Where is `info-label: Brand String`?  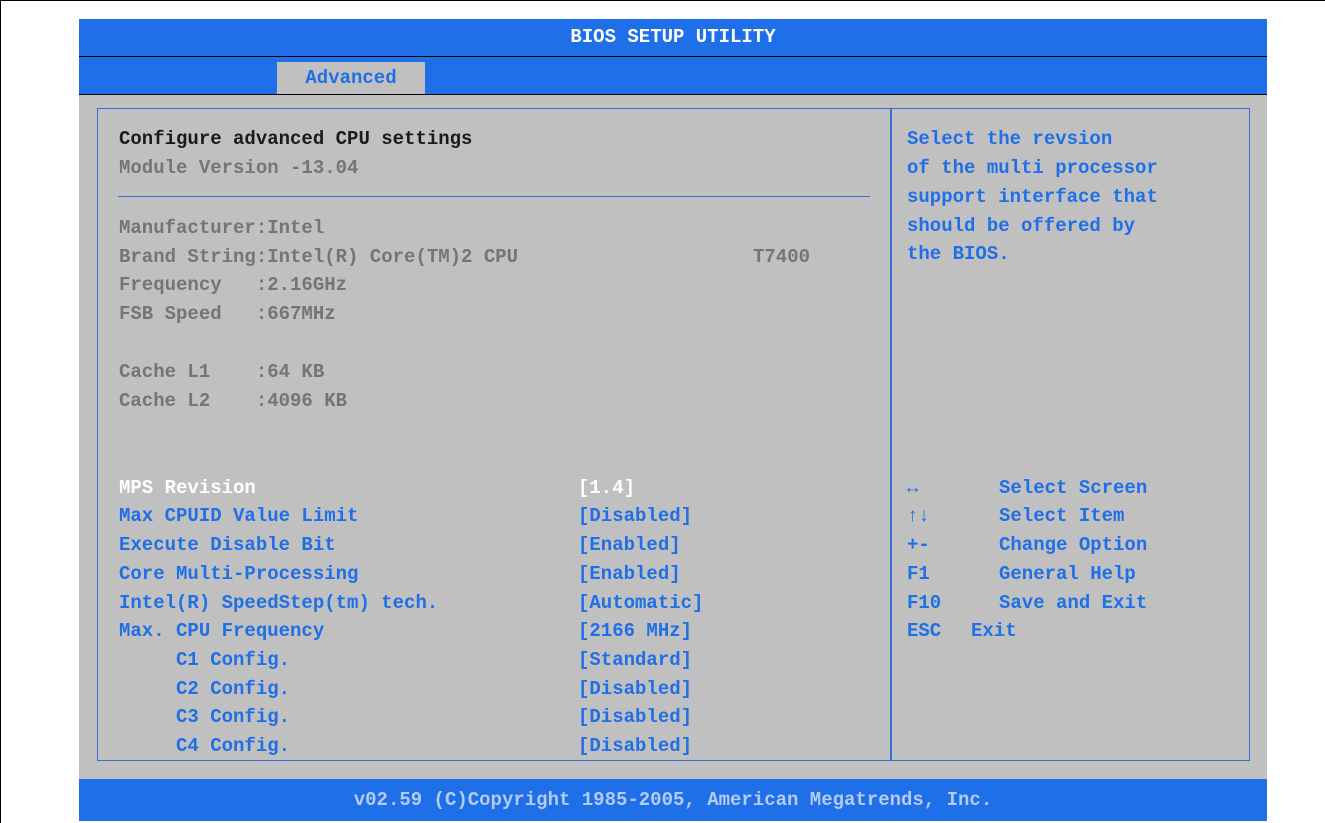 info-label: Brand String is located at coordinates (187, 257).